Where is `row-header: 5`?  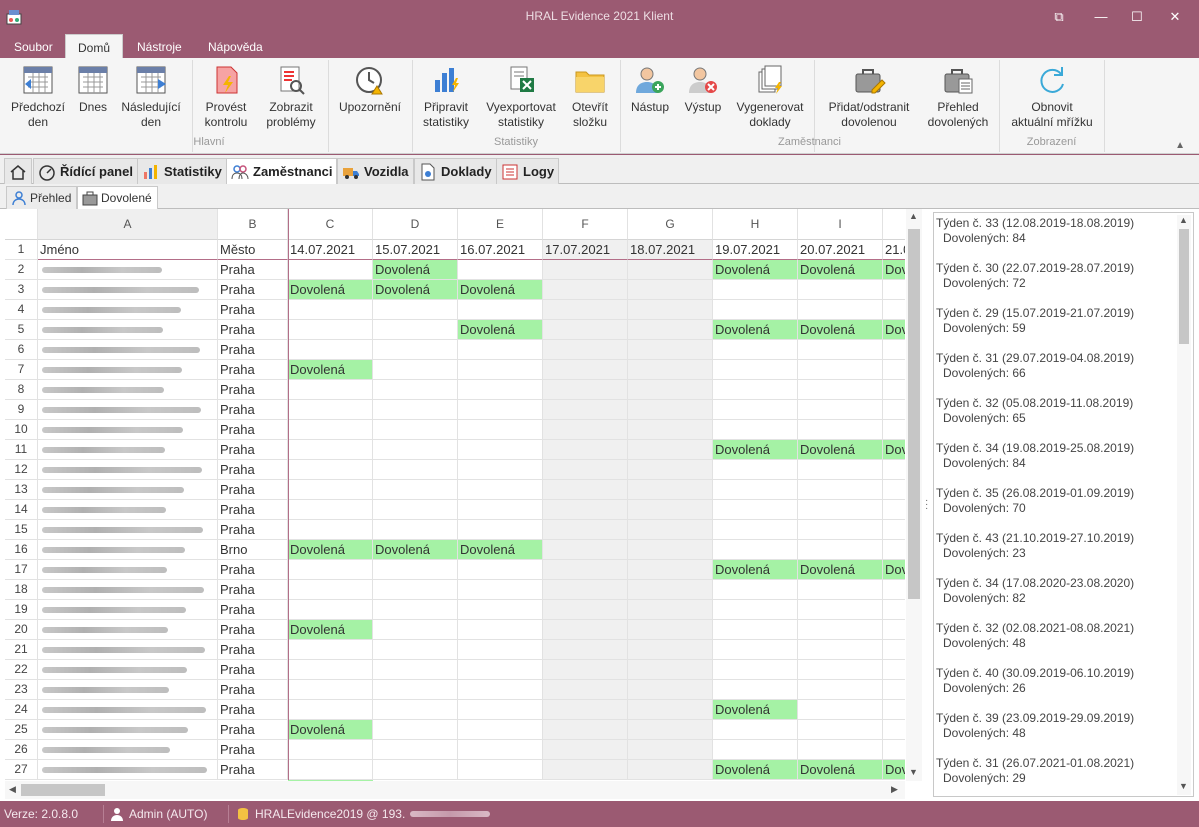 row-header: 5 is located at coordinates (21, 330).